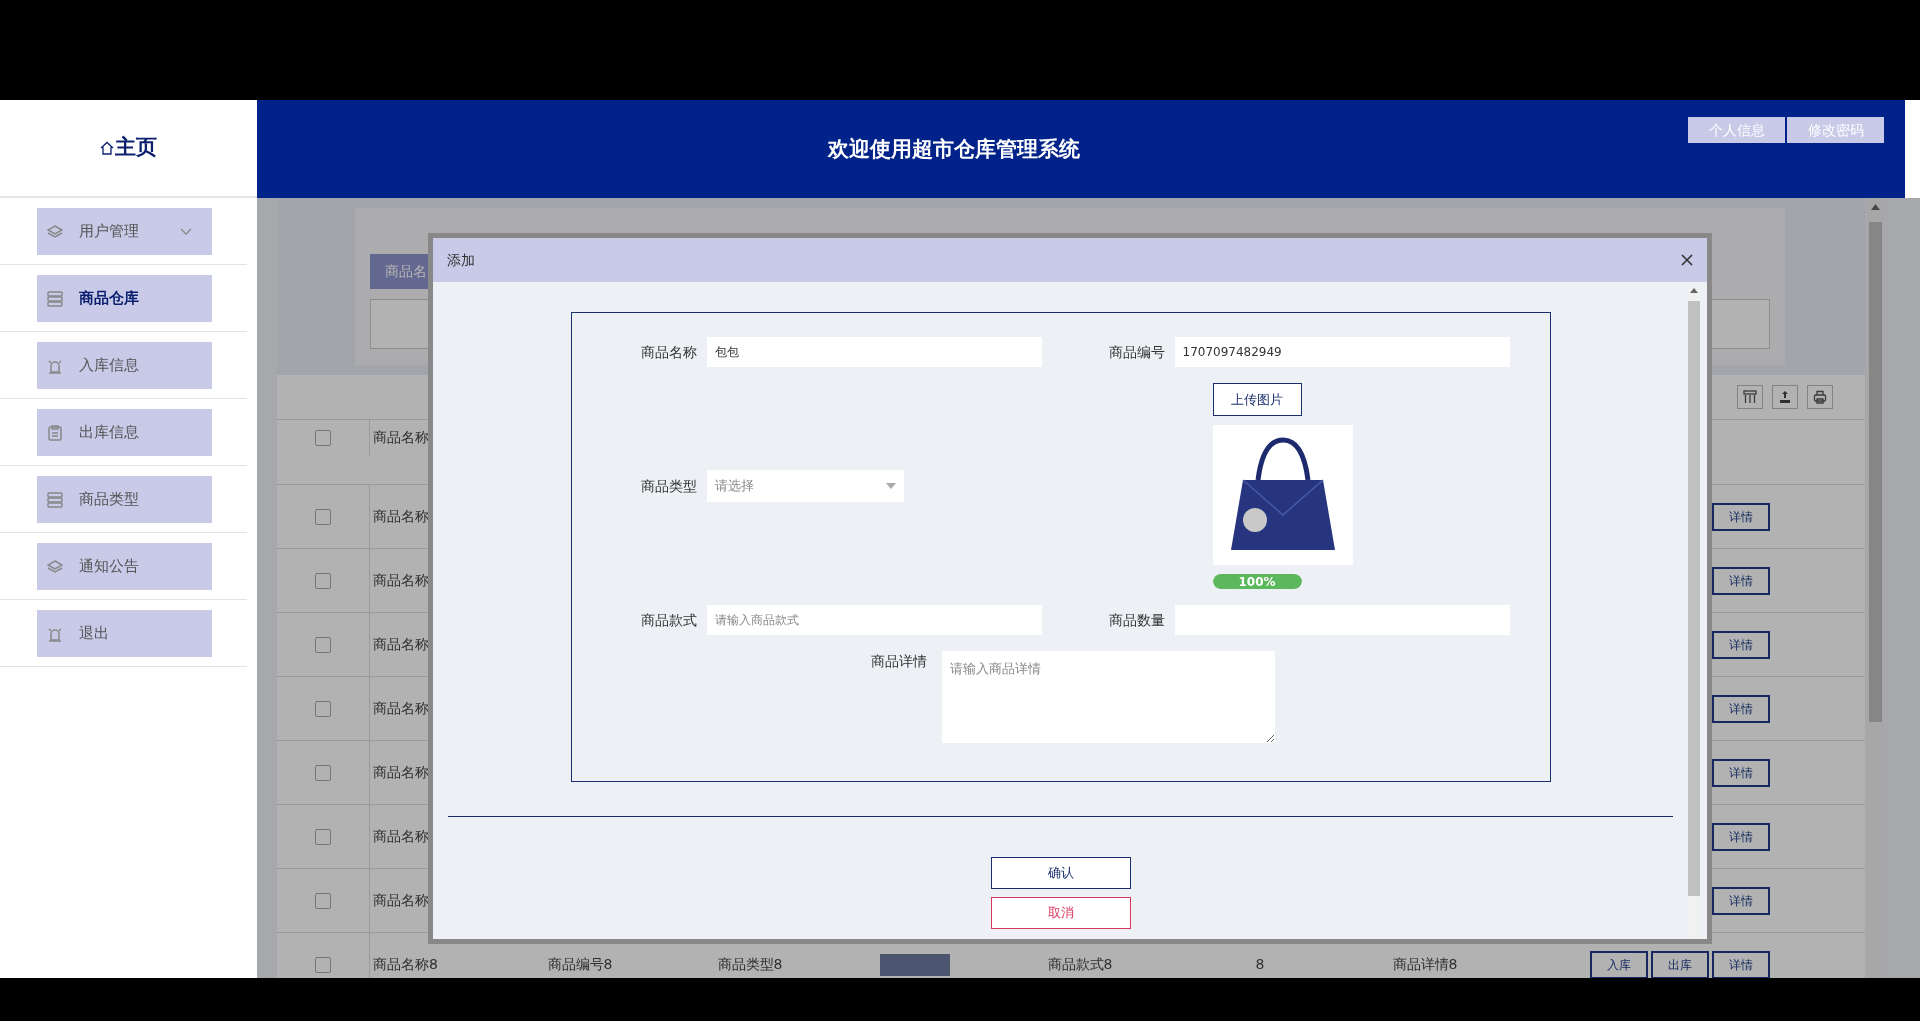 This screenshot has width=1920, height=1021. What do you see at coordinates (805, 486) in the screenshot?
I see `select-field: 请选择` at bounding box center [805, 486].